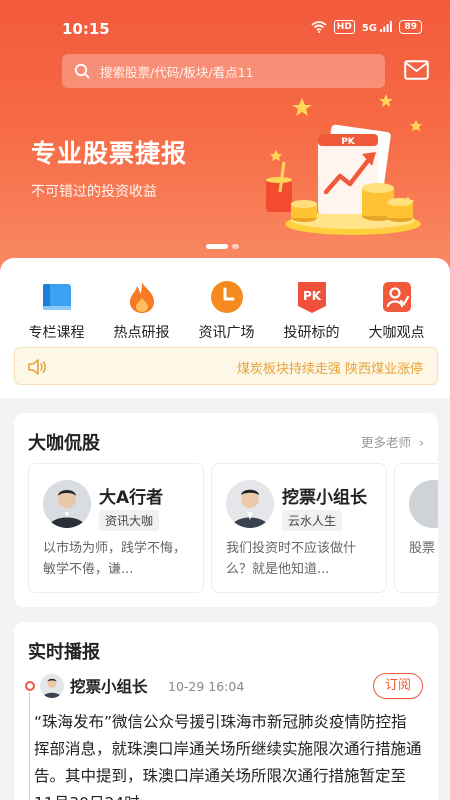  What do you see at coordinates (141, 333) in the screenshot?
I see `nav-label: 热点研报` at bounding box center [141, 333].